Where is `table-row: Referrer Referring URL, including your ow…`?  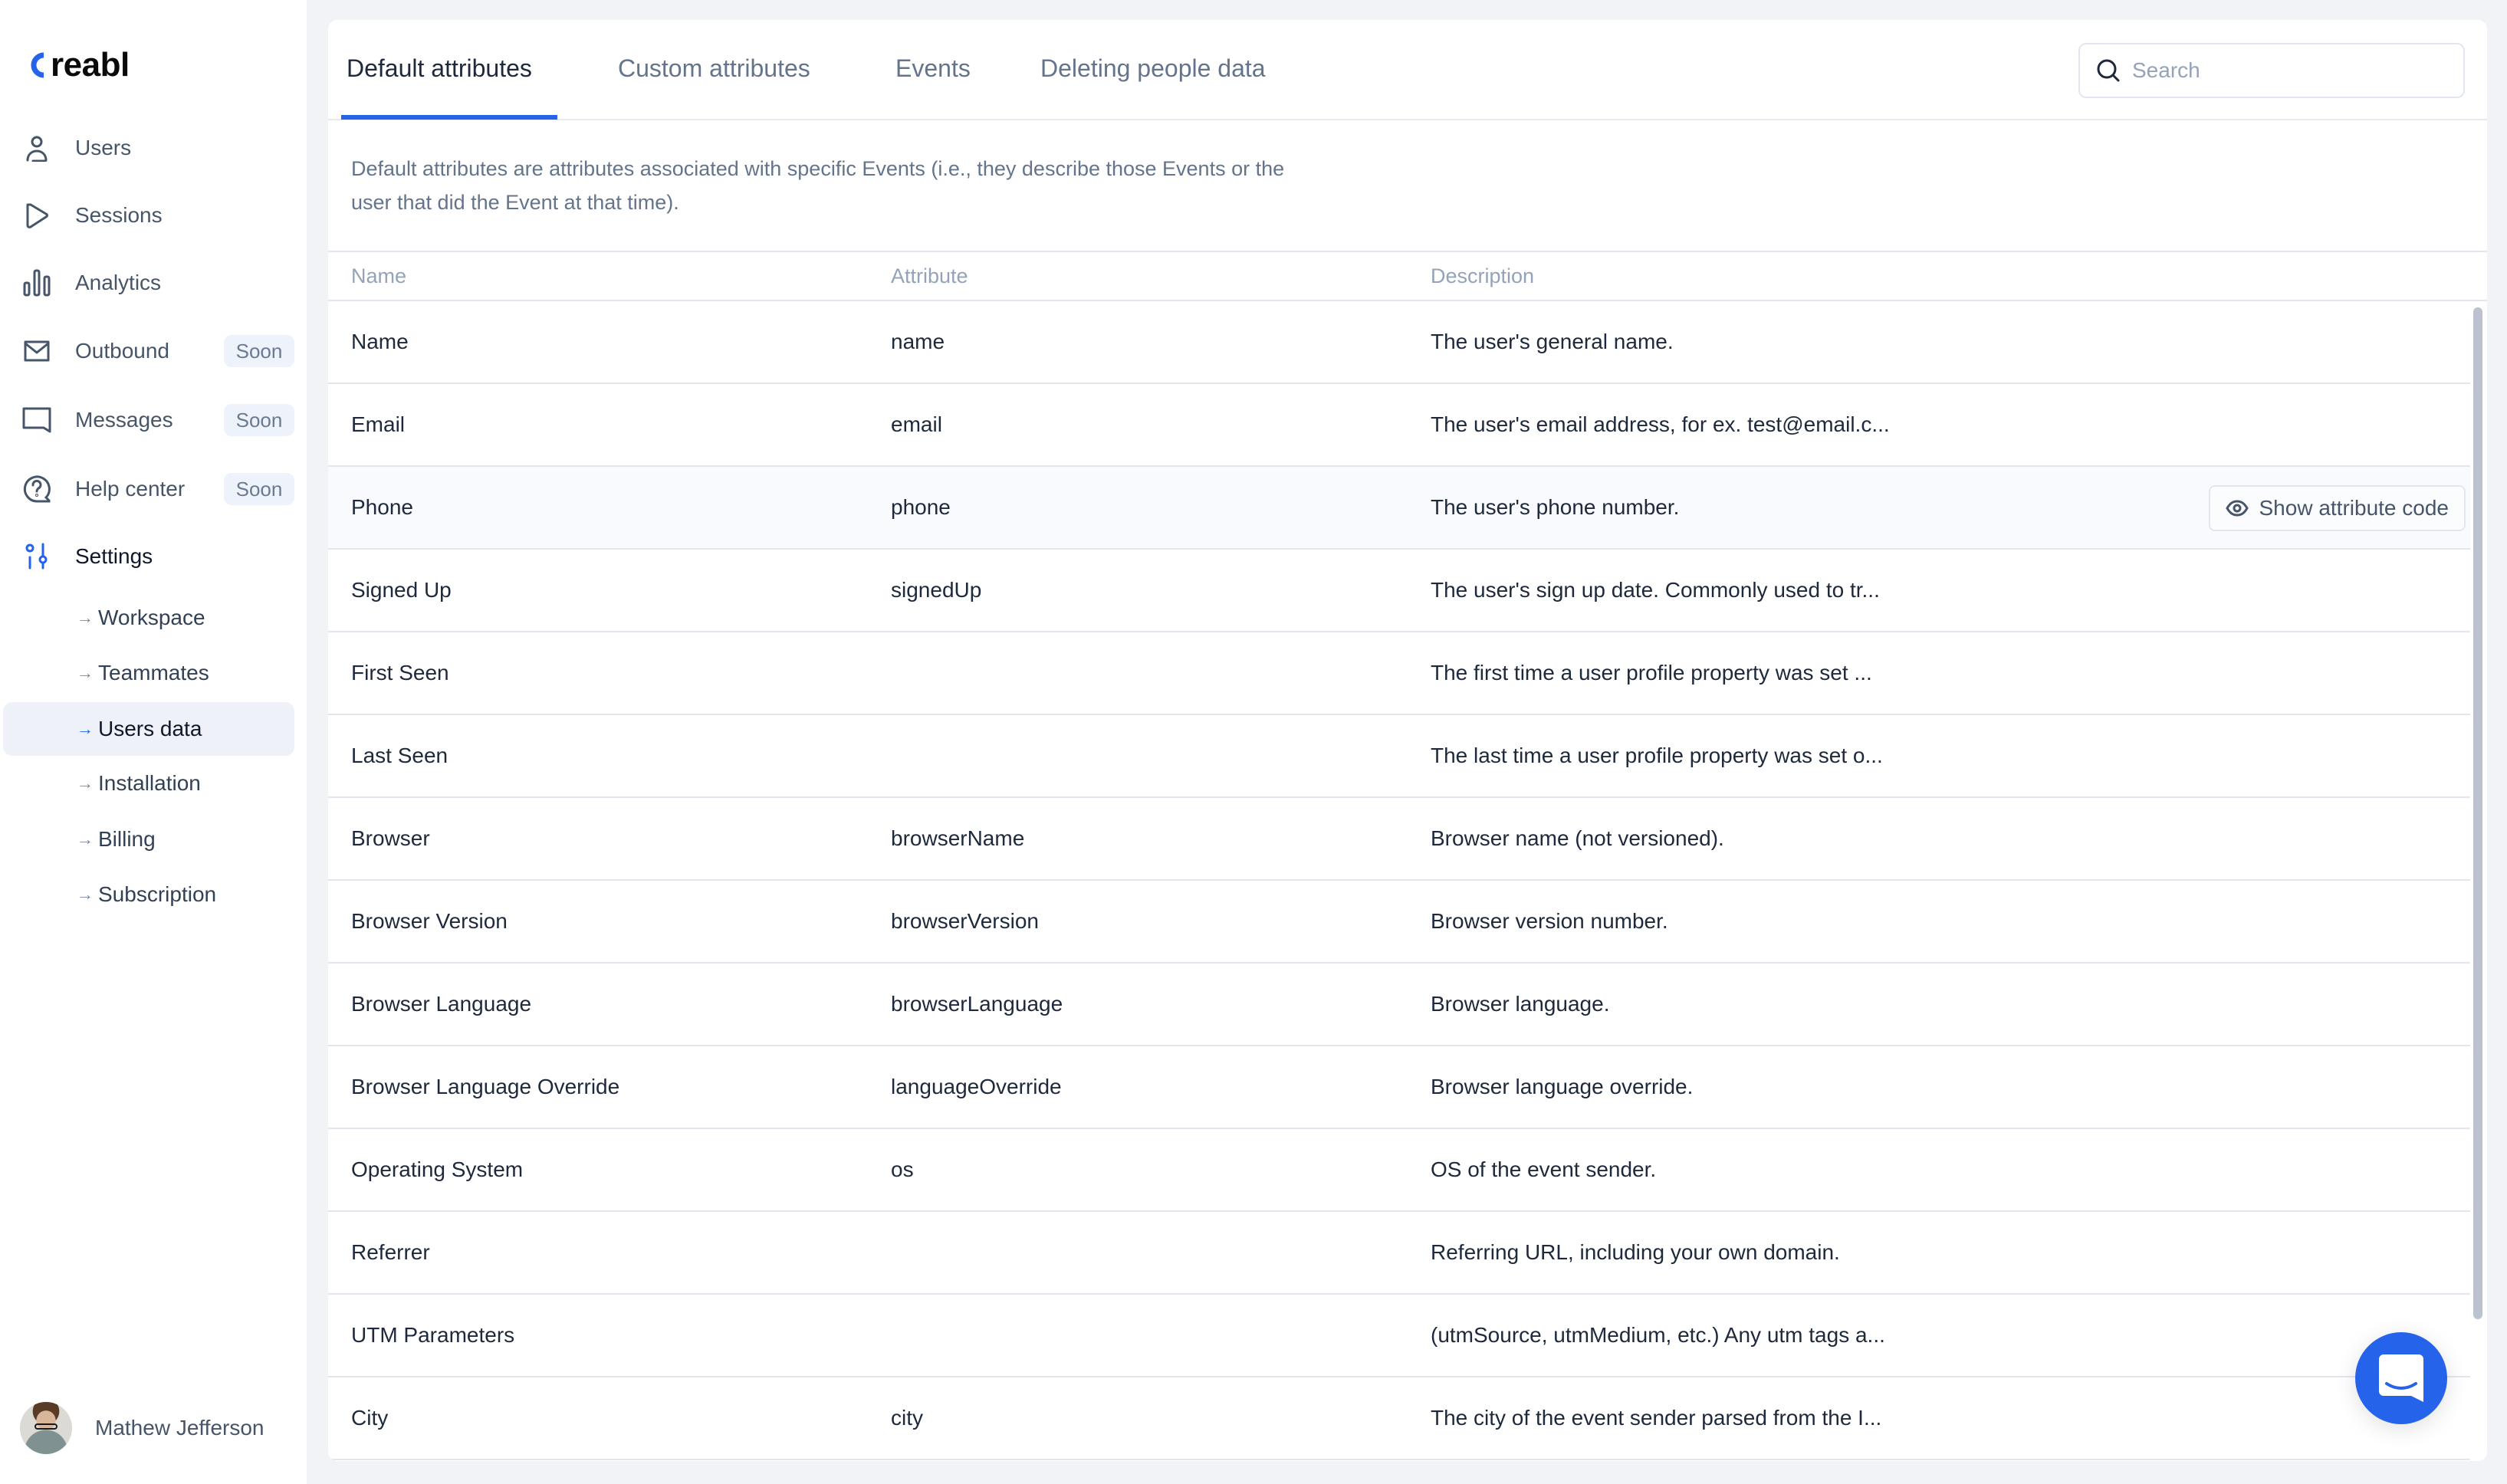
table-row: Referrer Referring URL, including your ow… is located at coordinates (1399, 1253).